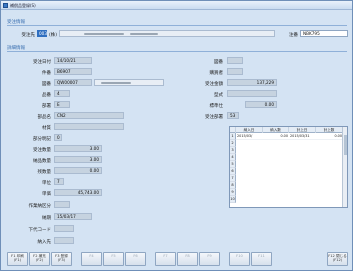  I want to click on f3-button: F3 登録 (F3), so click(61, 259).